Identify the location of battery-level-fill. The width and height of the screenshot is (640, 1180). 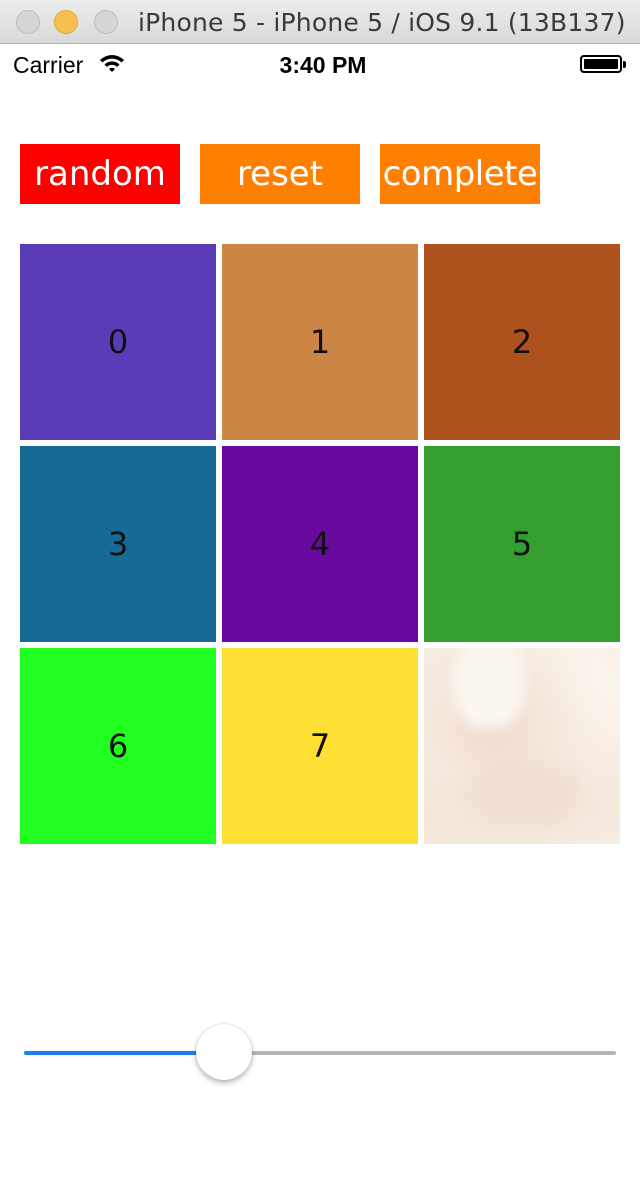
(601, 64).